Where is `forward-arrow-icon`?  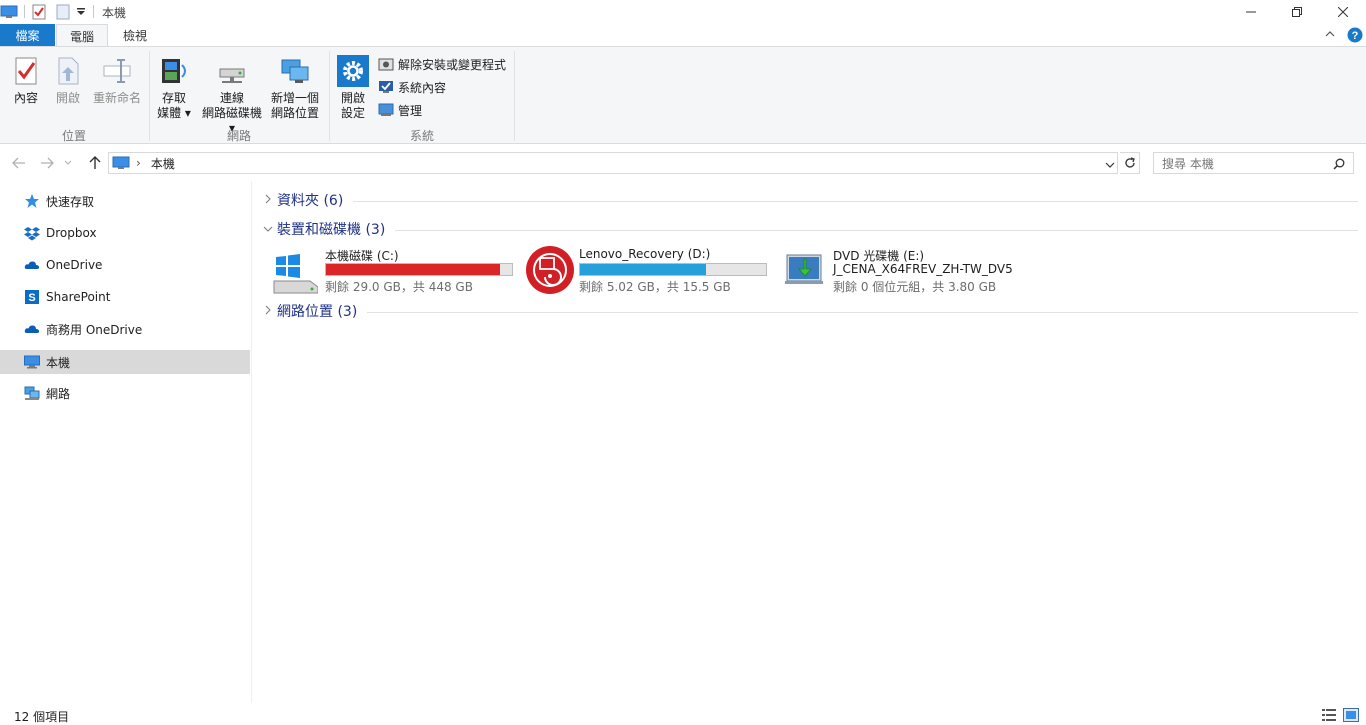
forward-arrow-icon is located at coordinates (47, 163).